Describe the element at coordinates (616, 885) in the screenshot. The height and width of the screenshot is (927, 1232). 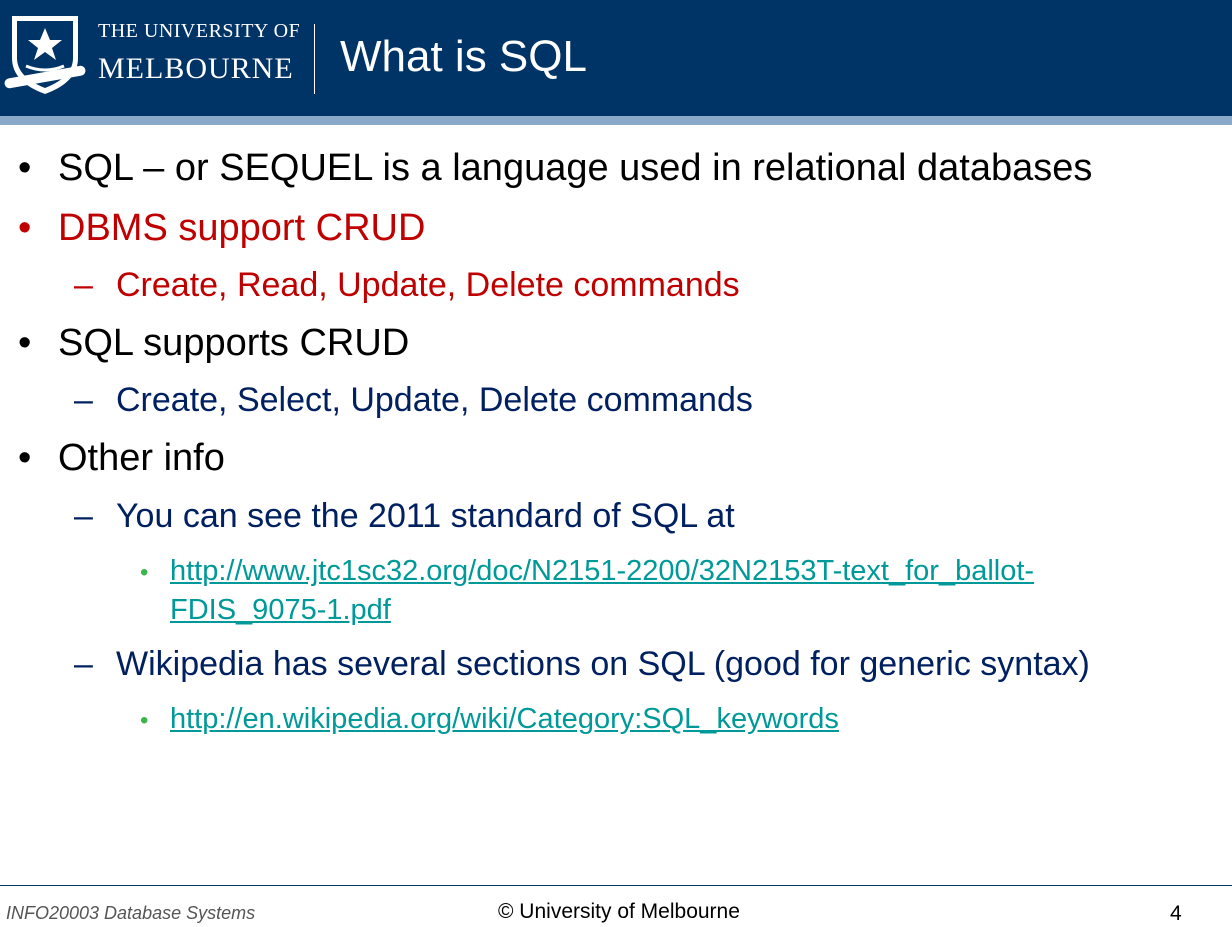
I see `footer-rule` at that location.